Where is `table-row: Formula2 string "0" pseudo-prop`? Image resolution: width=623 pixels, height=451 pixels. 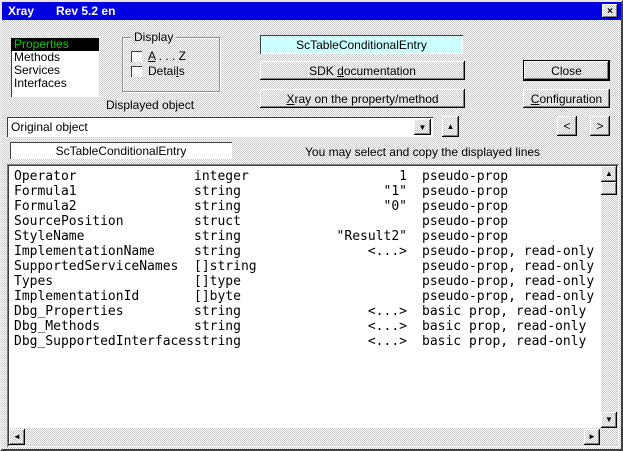
table-row: Formula2 string "0" pseudo-prop is located at coordinates (305, 206).